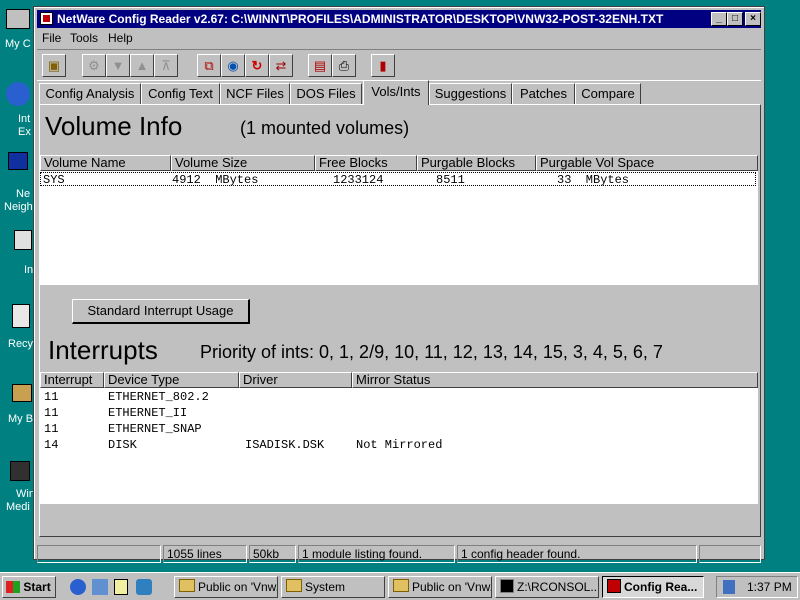 The height and width of the screenshot is (600, 800). Describe the element at coordinates (243, 163) in the screenshot. I see `column-header-volume-size: Volume Size` at that location.